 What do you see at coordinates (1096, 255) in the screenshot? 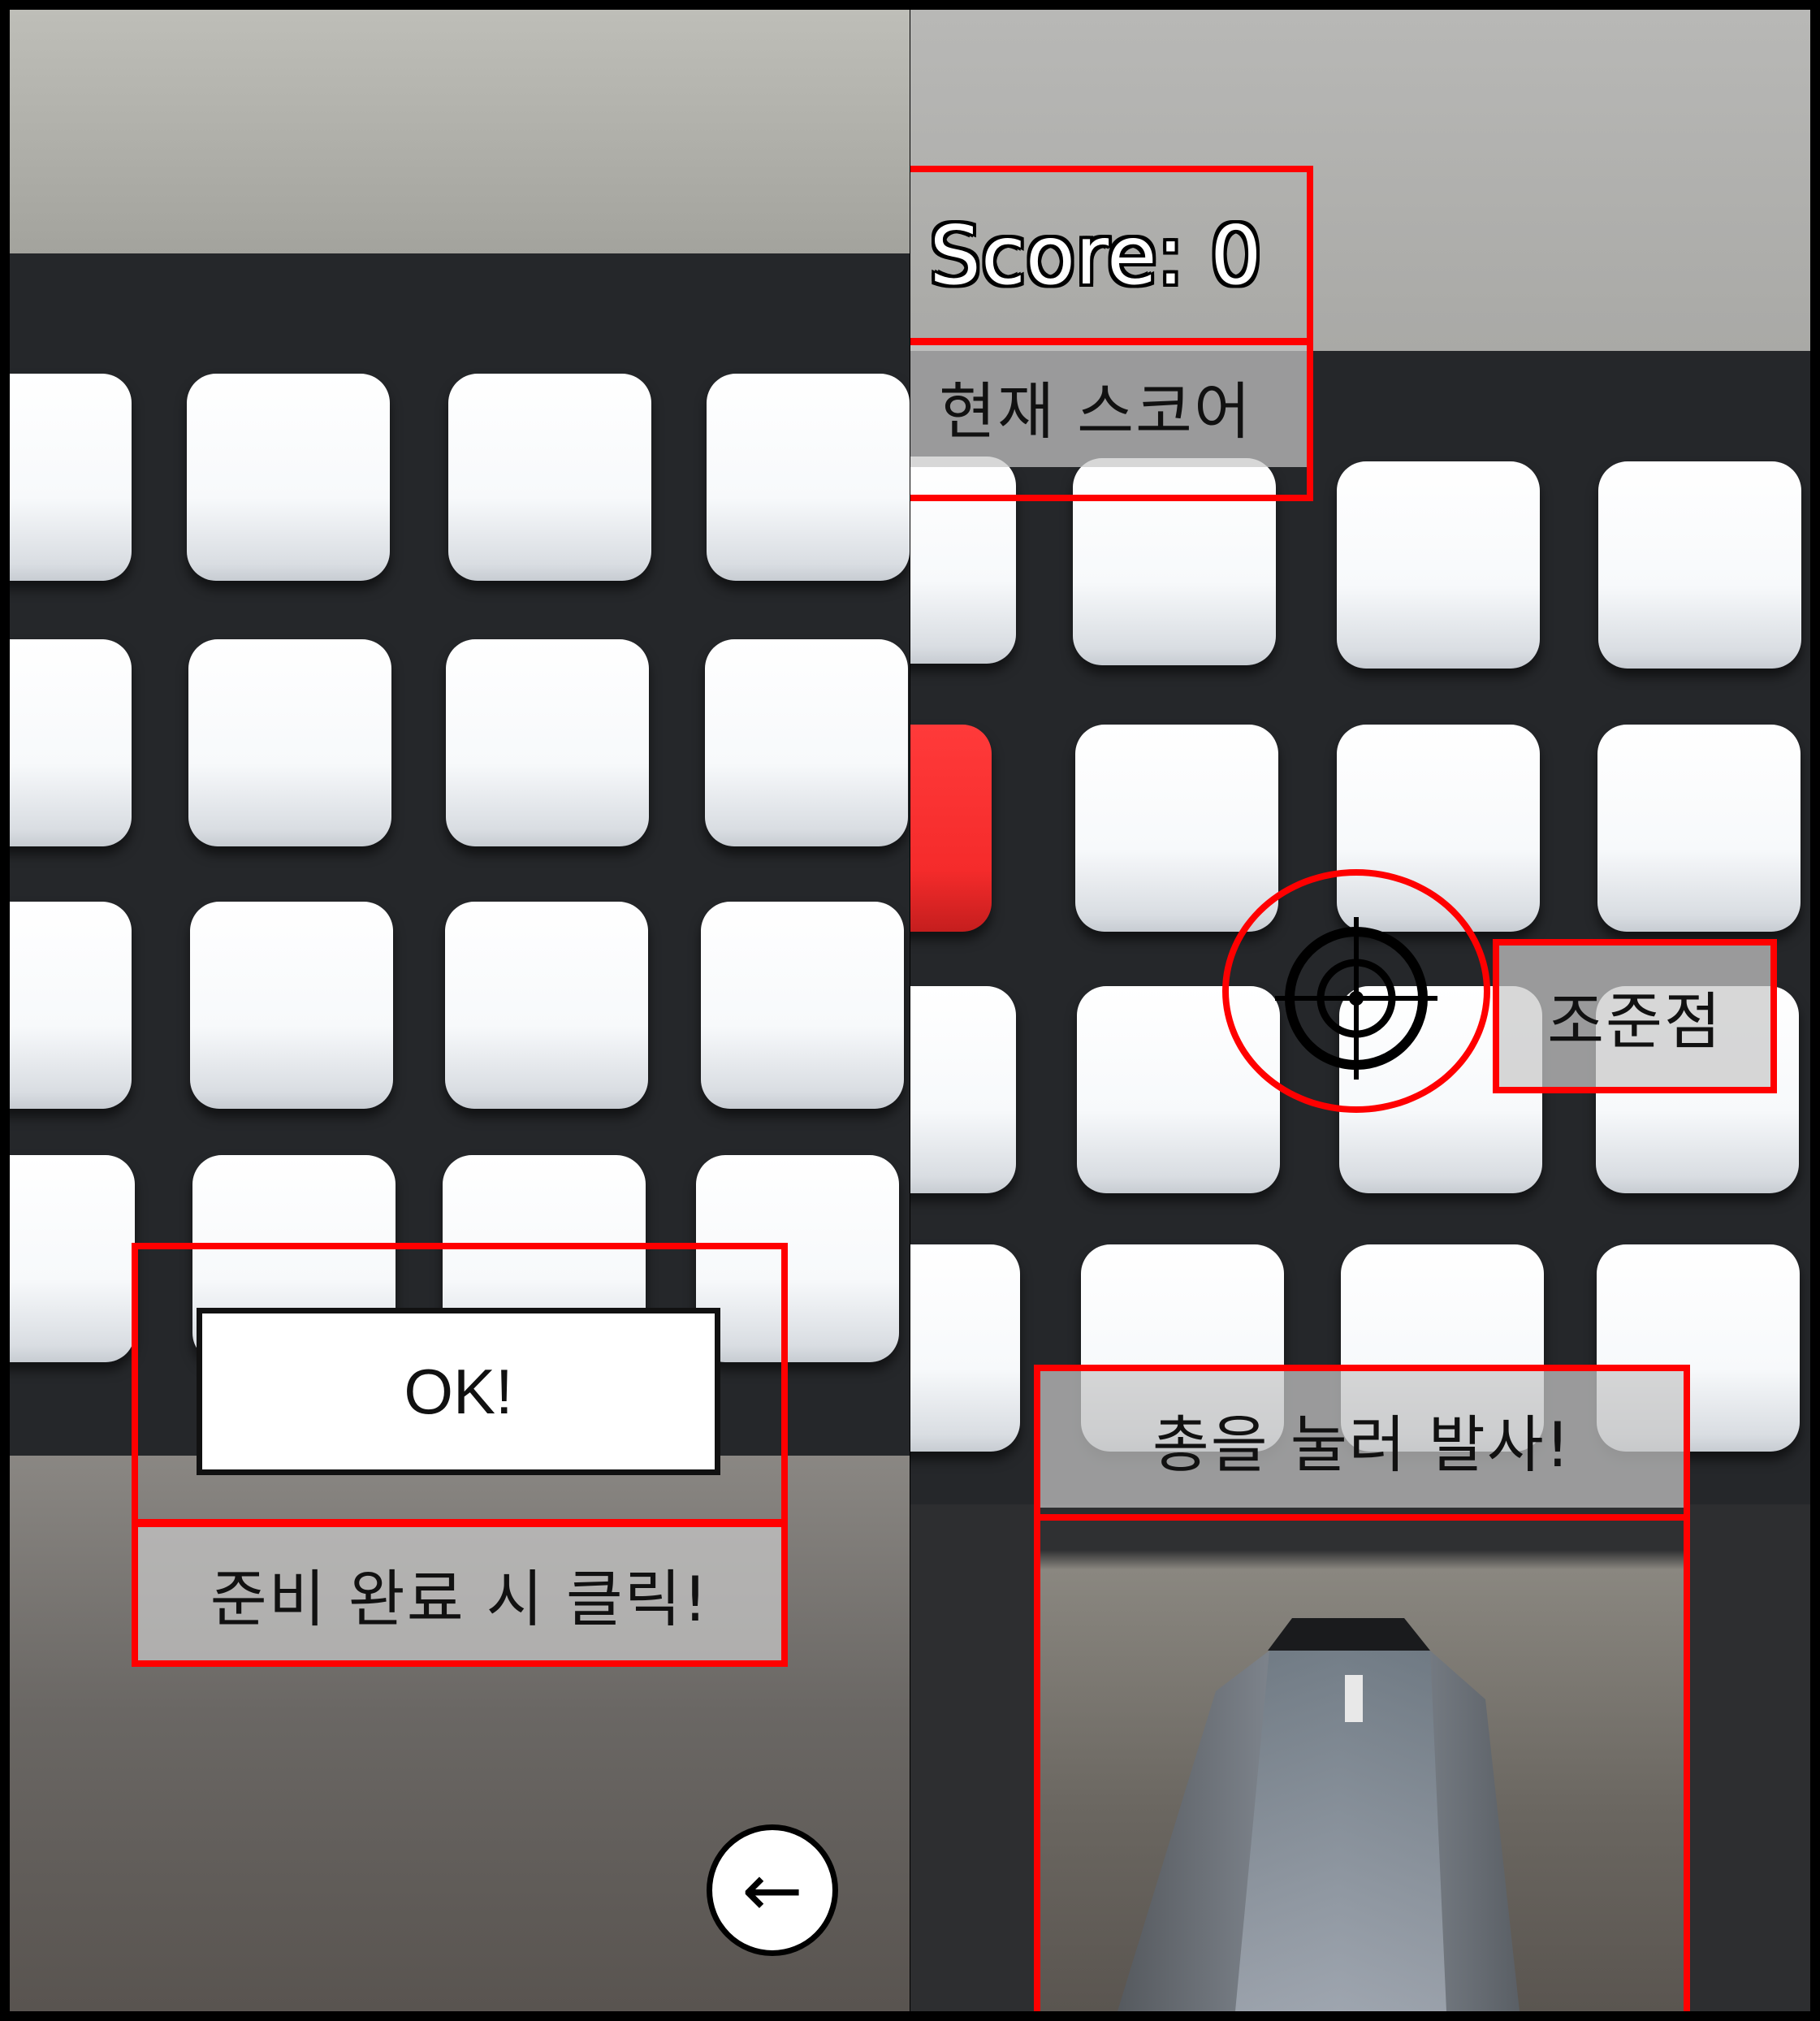
I see `score-label: Score: 0` at bounding box center [1096, 255].